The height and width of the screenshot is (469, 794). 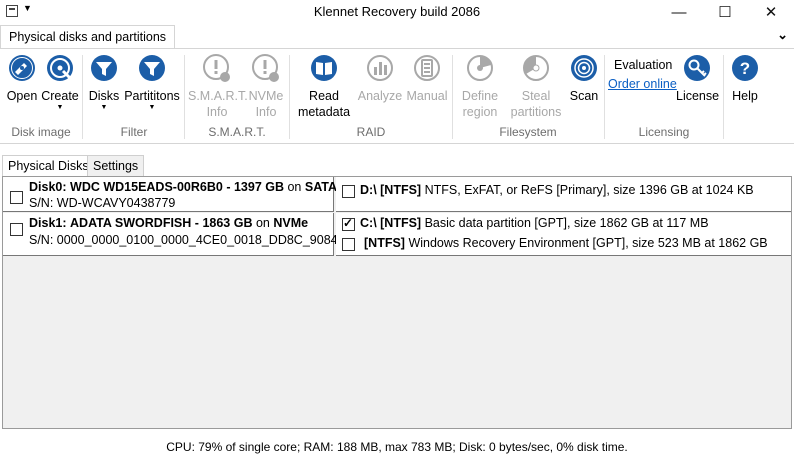 I want to click on partition-label: D:\ [NTFS], so click(x=391, y=190).